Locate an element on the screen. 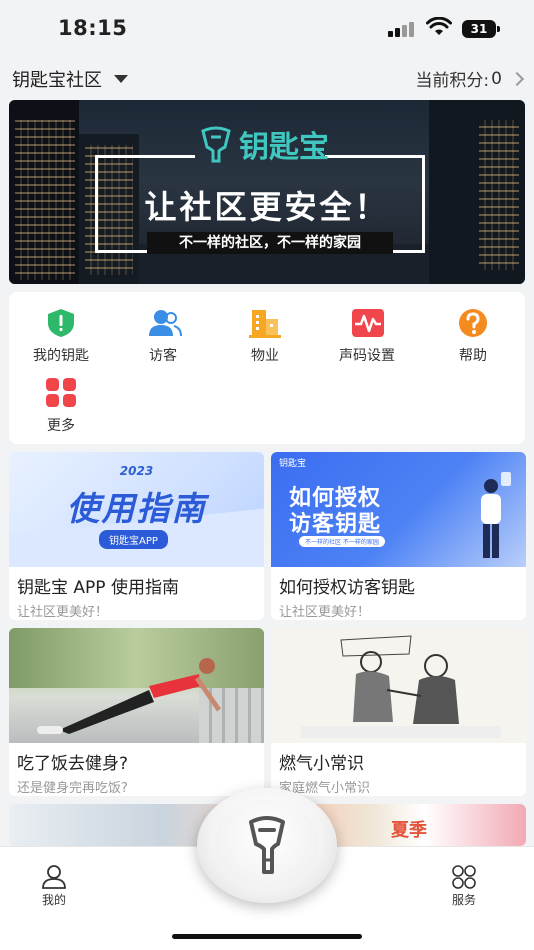 This screenshot has width=534, height=950. article-thumbnail: 钥匙宝 如何授权 访客钥匙 不一样的社区 不一样的家园 is located at coordinates (398, 509).